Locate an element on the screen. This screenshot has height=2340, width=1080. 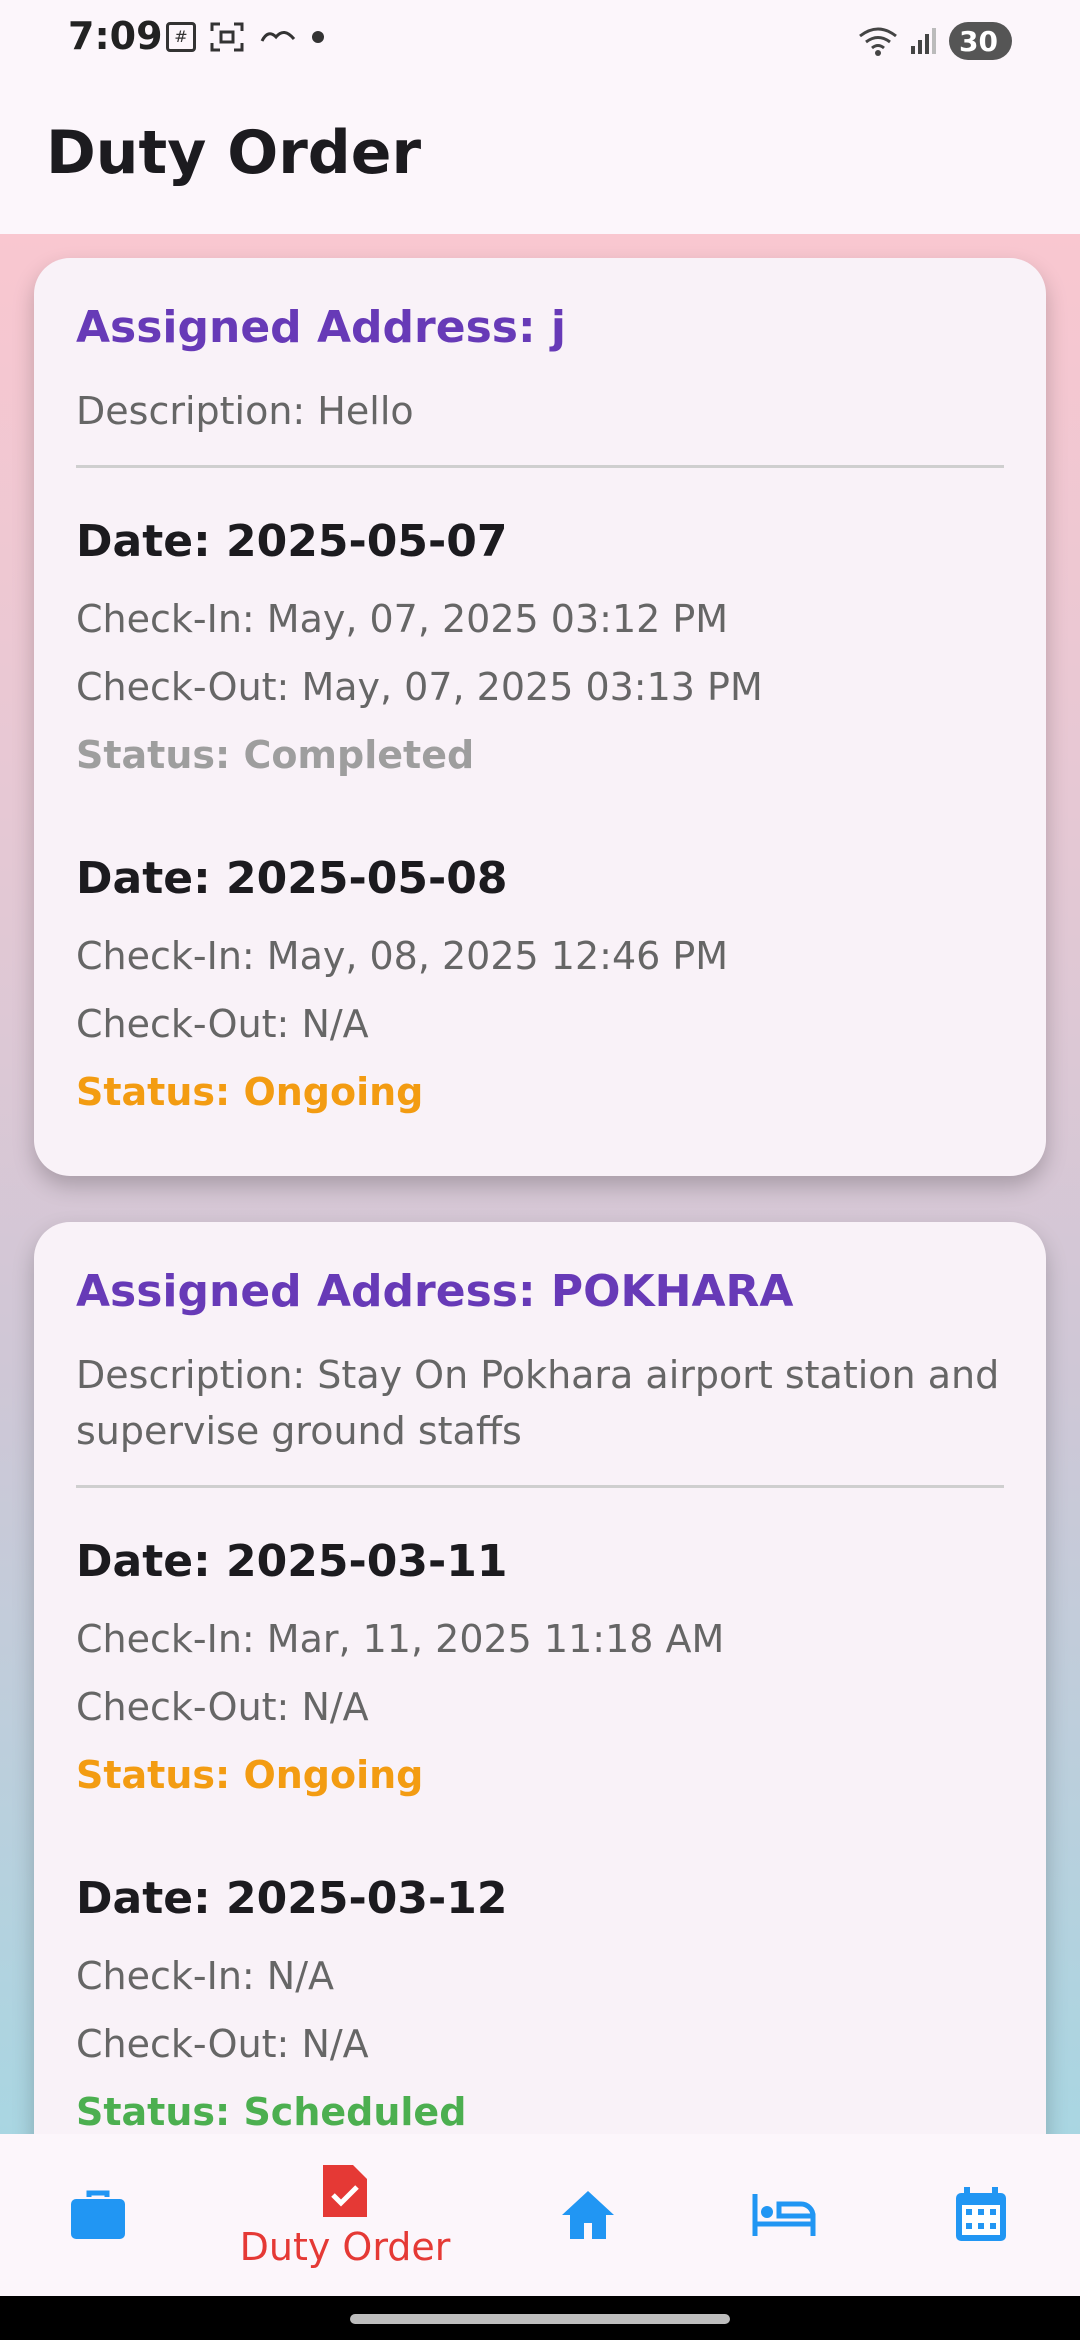
calendar-icon is located at coordinates (981, 2214).